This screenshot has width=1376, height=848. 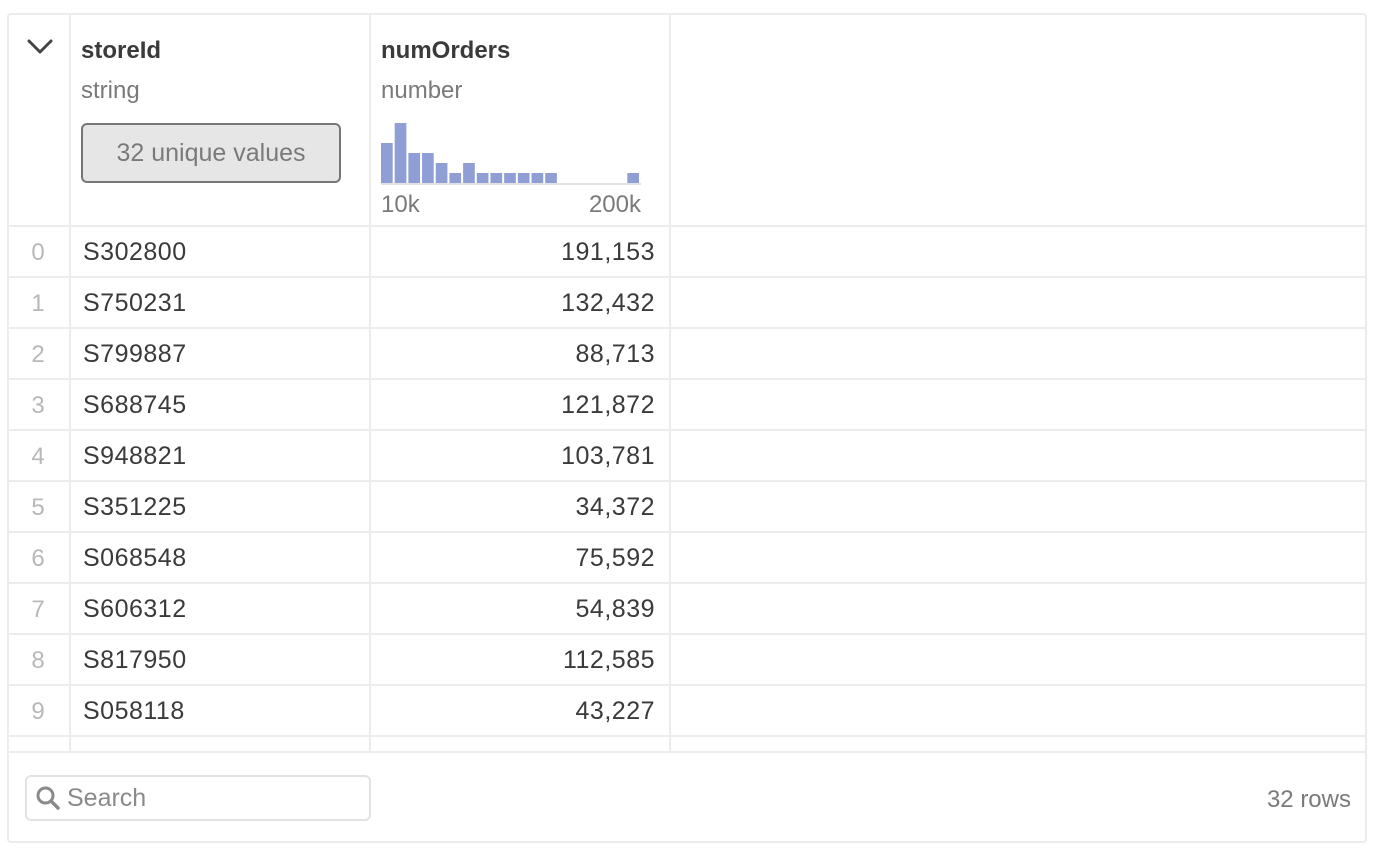 I want to click on cell-numorders: 54,839, so click(x=513, y=609).